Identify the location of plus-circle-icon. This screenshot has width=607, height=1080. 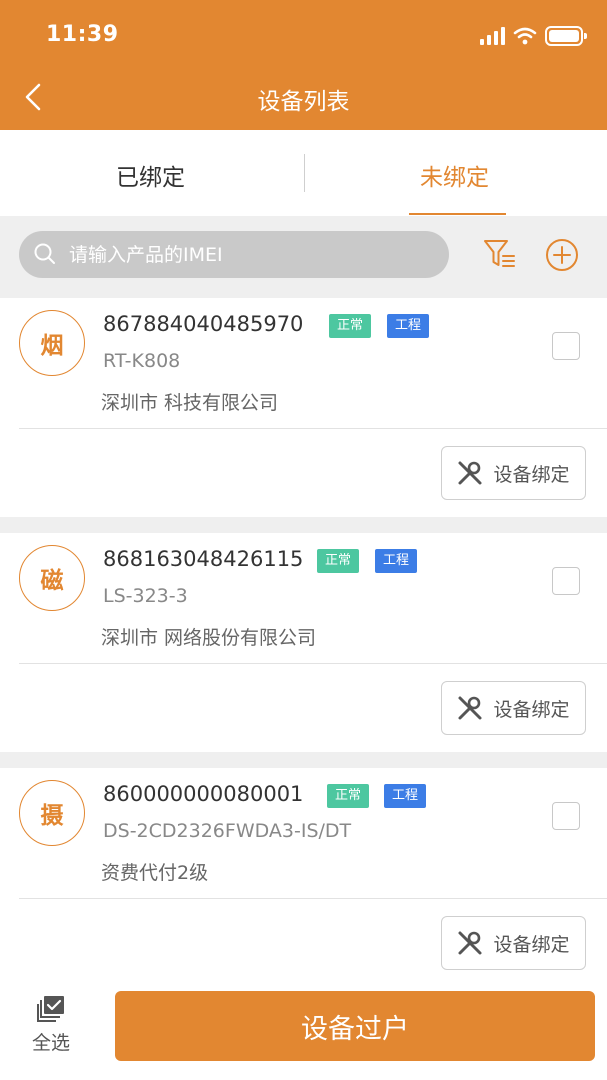
(562, 255).